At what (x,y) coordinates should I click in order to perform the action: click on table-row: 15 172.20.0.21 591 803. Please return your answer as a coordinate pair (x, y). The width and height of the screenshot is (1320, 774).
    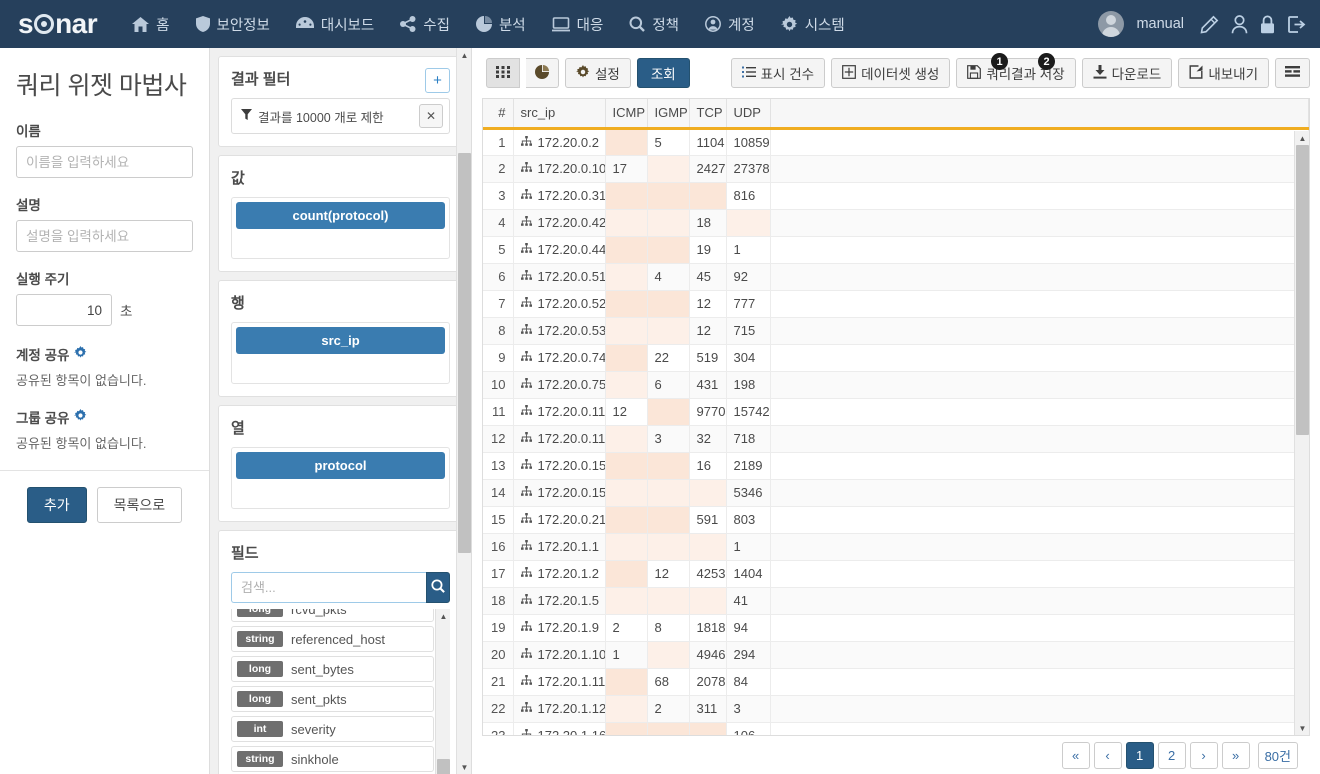
    Looking at the image, I should click on (896, 520).